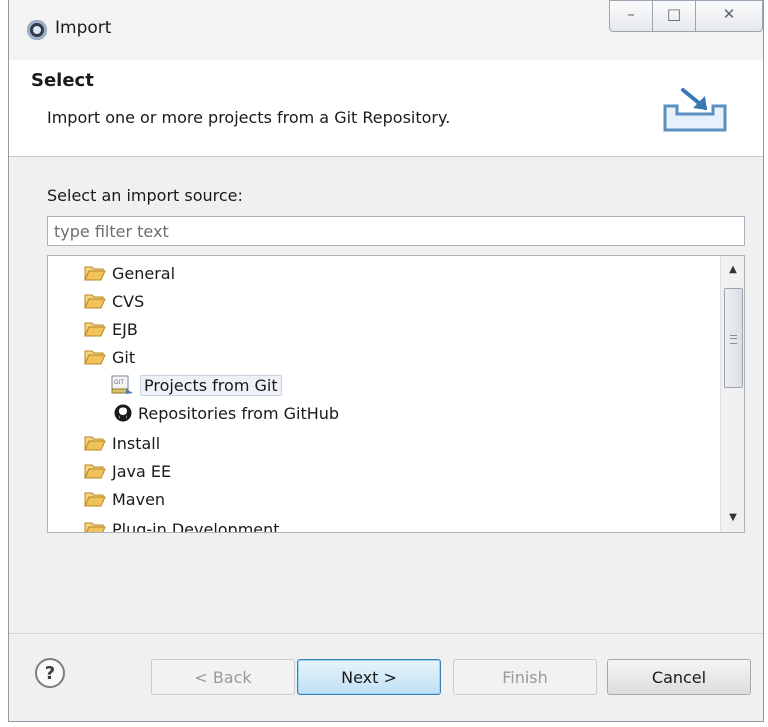  Describe the element at coordinates (136, 443) in the screenshot. I see `tree-item-label: Install` at that location.